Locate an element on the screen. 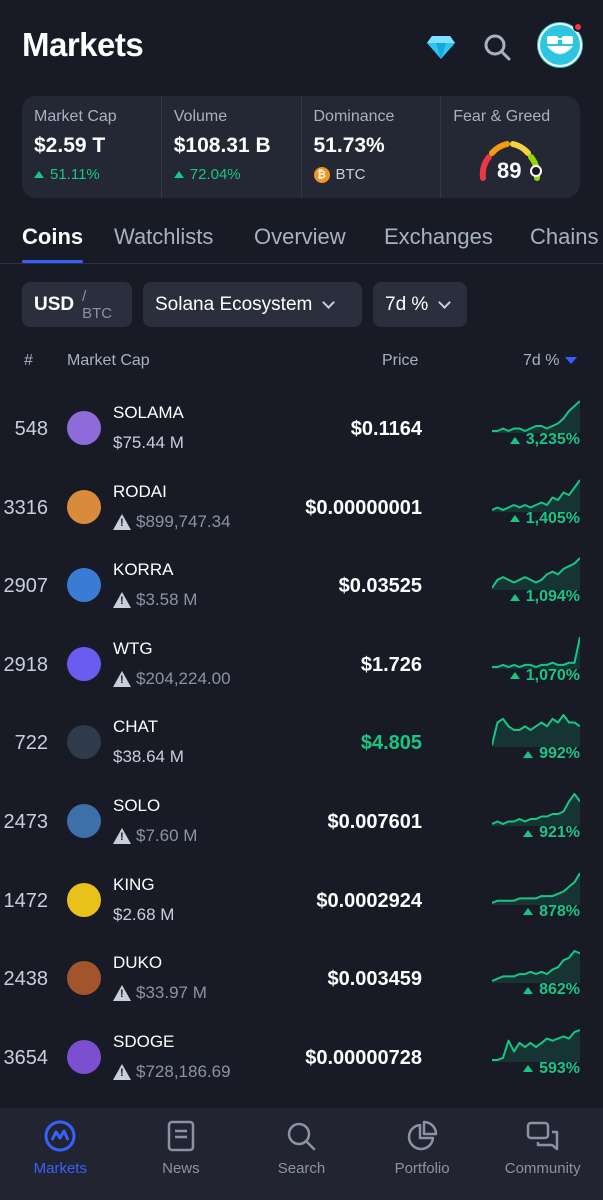 This screenshot has height=1200, width=603. currency-alternate: / BTC is located at coordinates (97, 304).